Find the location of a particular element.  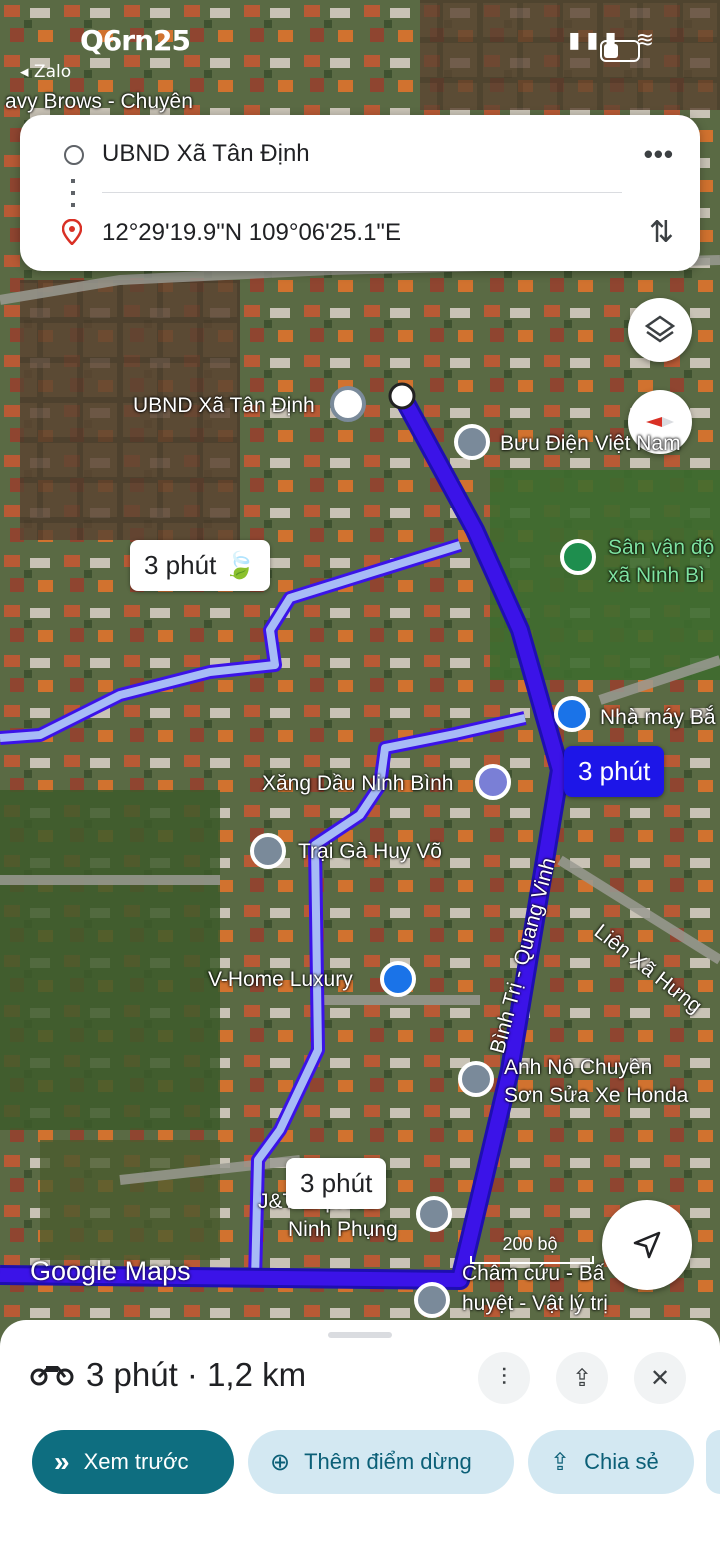

map-label-anh-no-2: Sơn Sửa Xe Honda is located at coordinates (596, 1096).